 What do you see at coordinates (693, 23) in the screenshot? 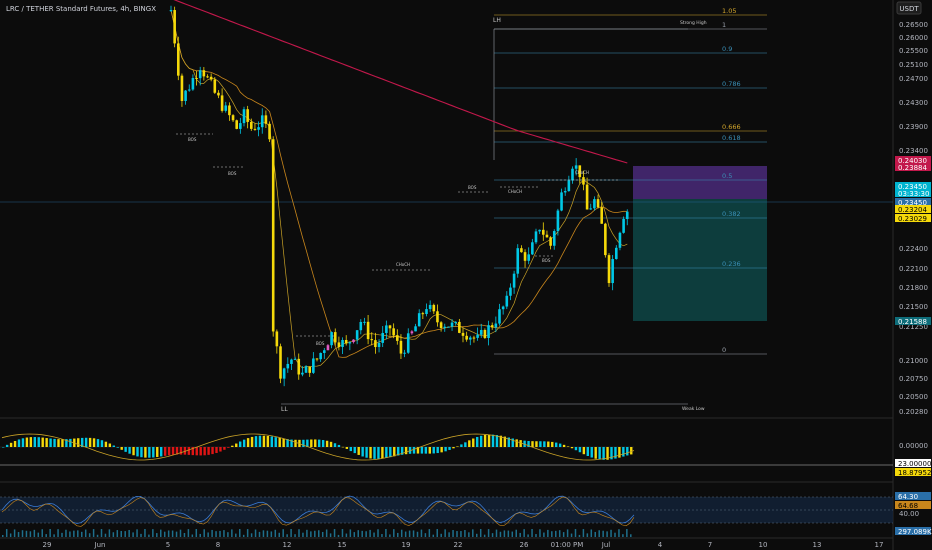
I see `structure-label: Strong High` at bounding box center [693, 23].